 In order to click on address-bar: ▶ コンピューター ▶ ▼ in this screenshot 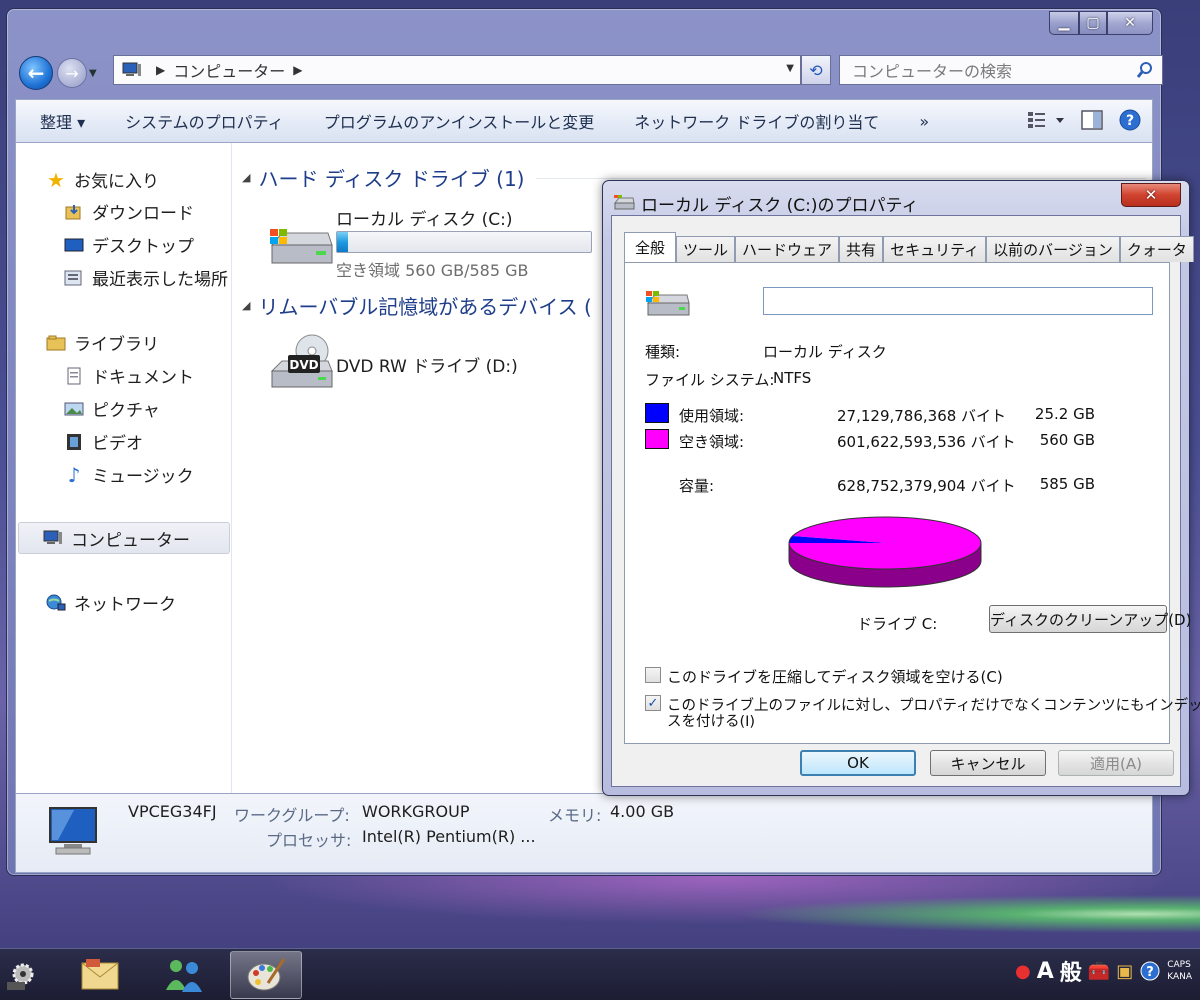, I will do `click(457, 70)`.